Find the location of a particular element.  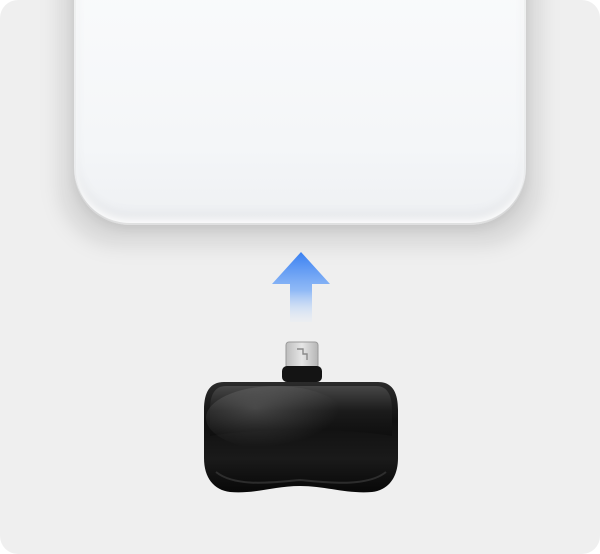

usb-dongle-icon is located at coordinates (301, 417).